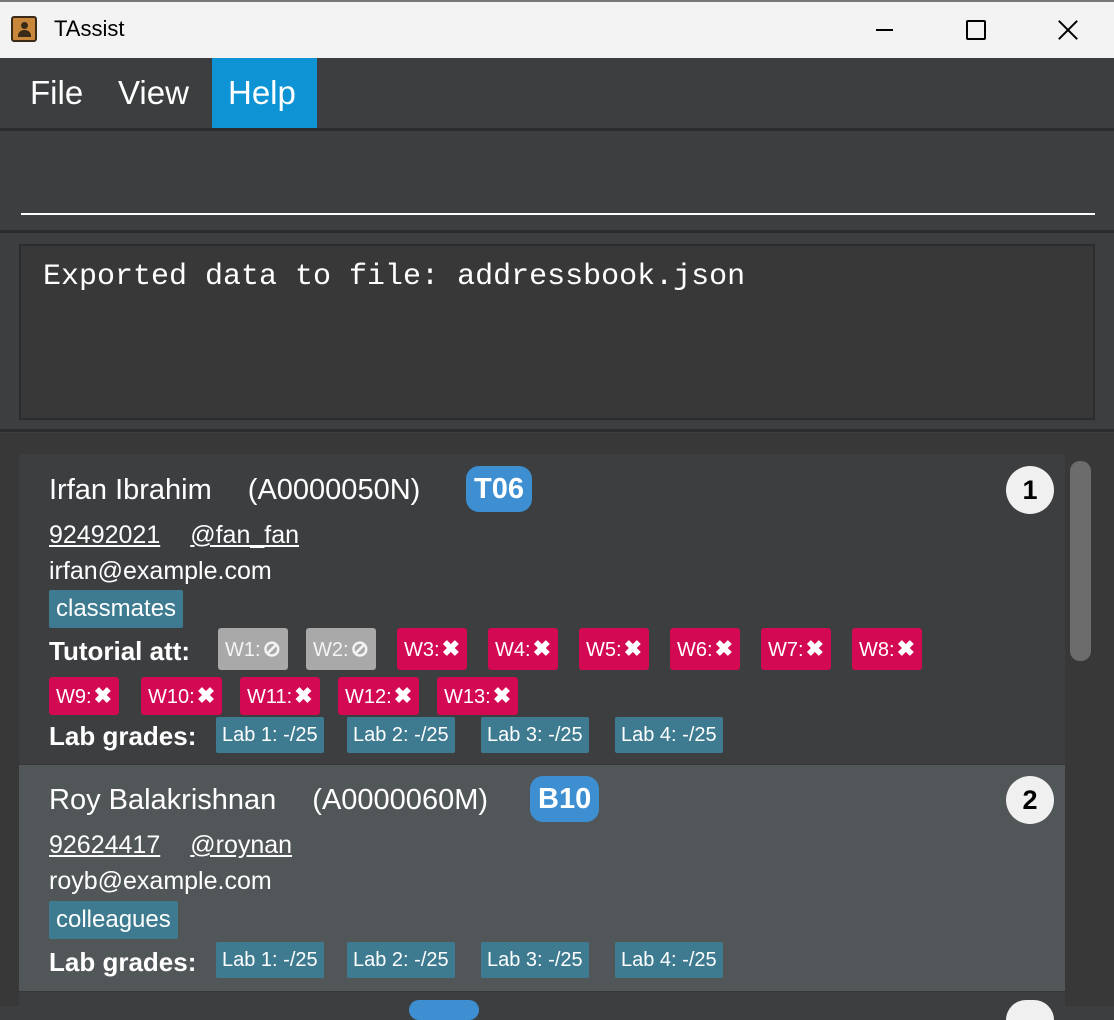 The width and height of the screenshot is (1114, 1020). Describe the element at coordinates (270, 697) in the screenshot. I see `attendance-week: W11:` at that location.